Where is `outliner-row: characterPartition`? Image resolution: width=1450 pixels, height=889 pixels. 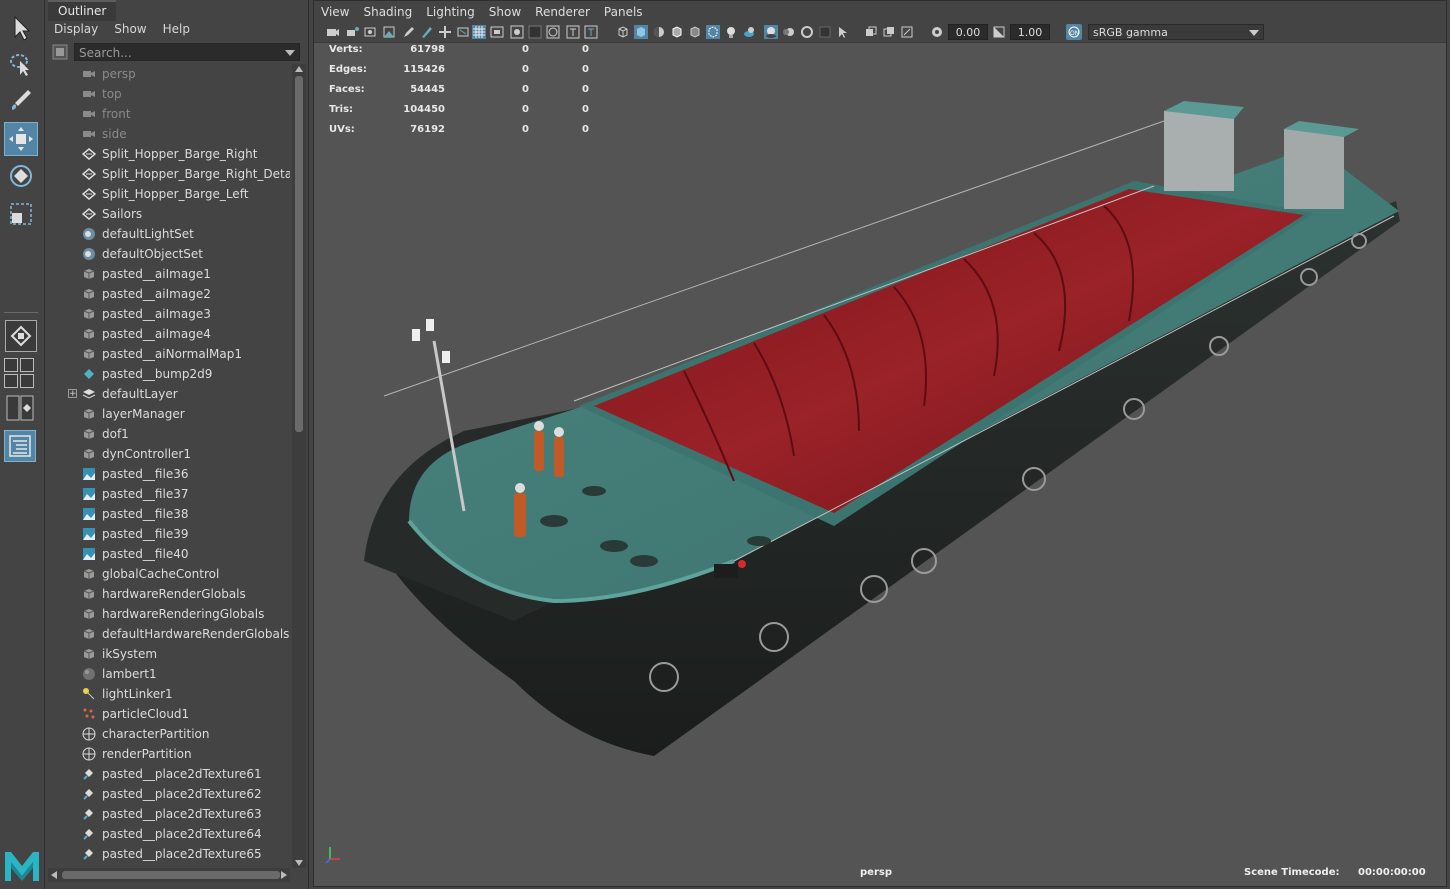
outliner-row: characterPartition is located at coordinates (168, 734).